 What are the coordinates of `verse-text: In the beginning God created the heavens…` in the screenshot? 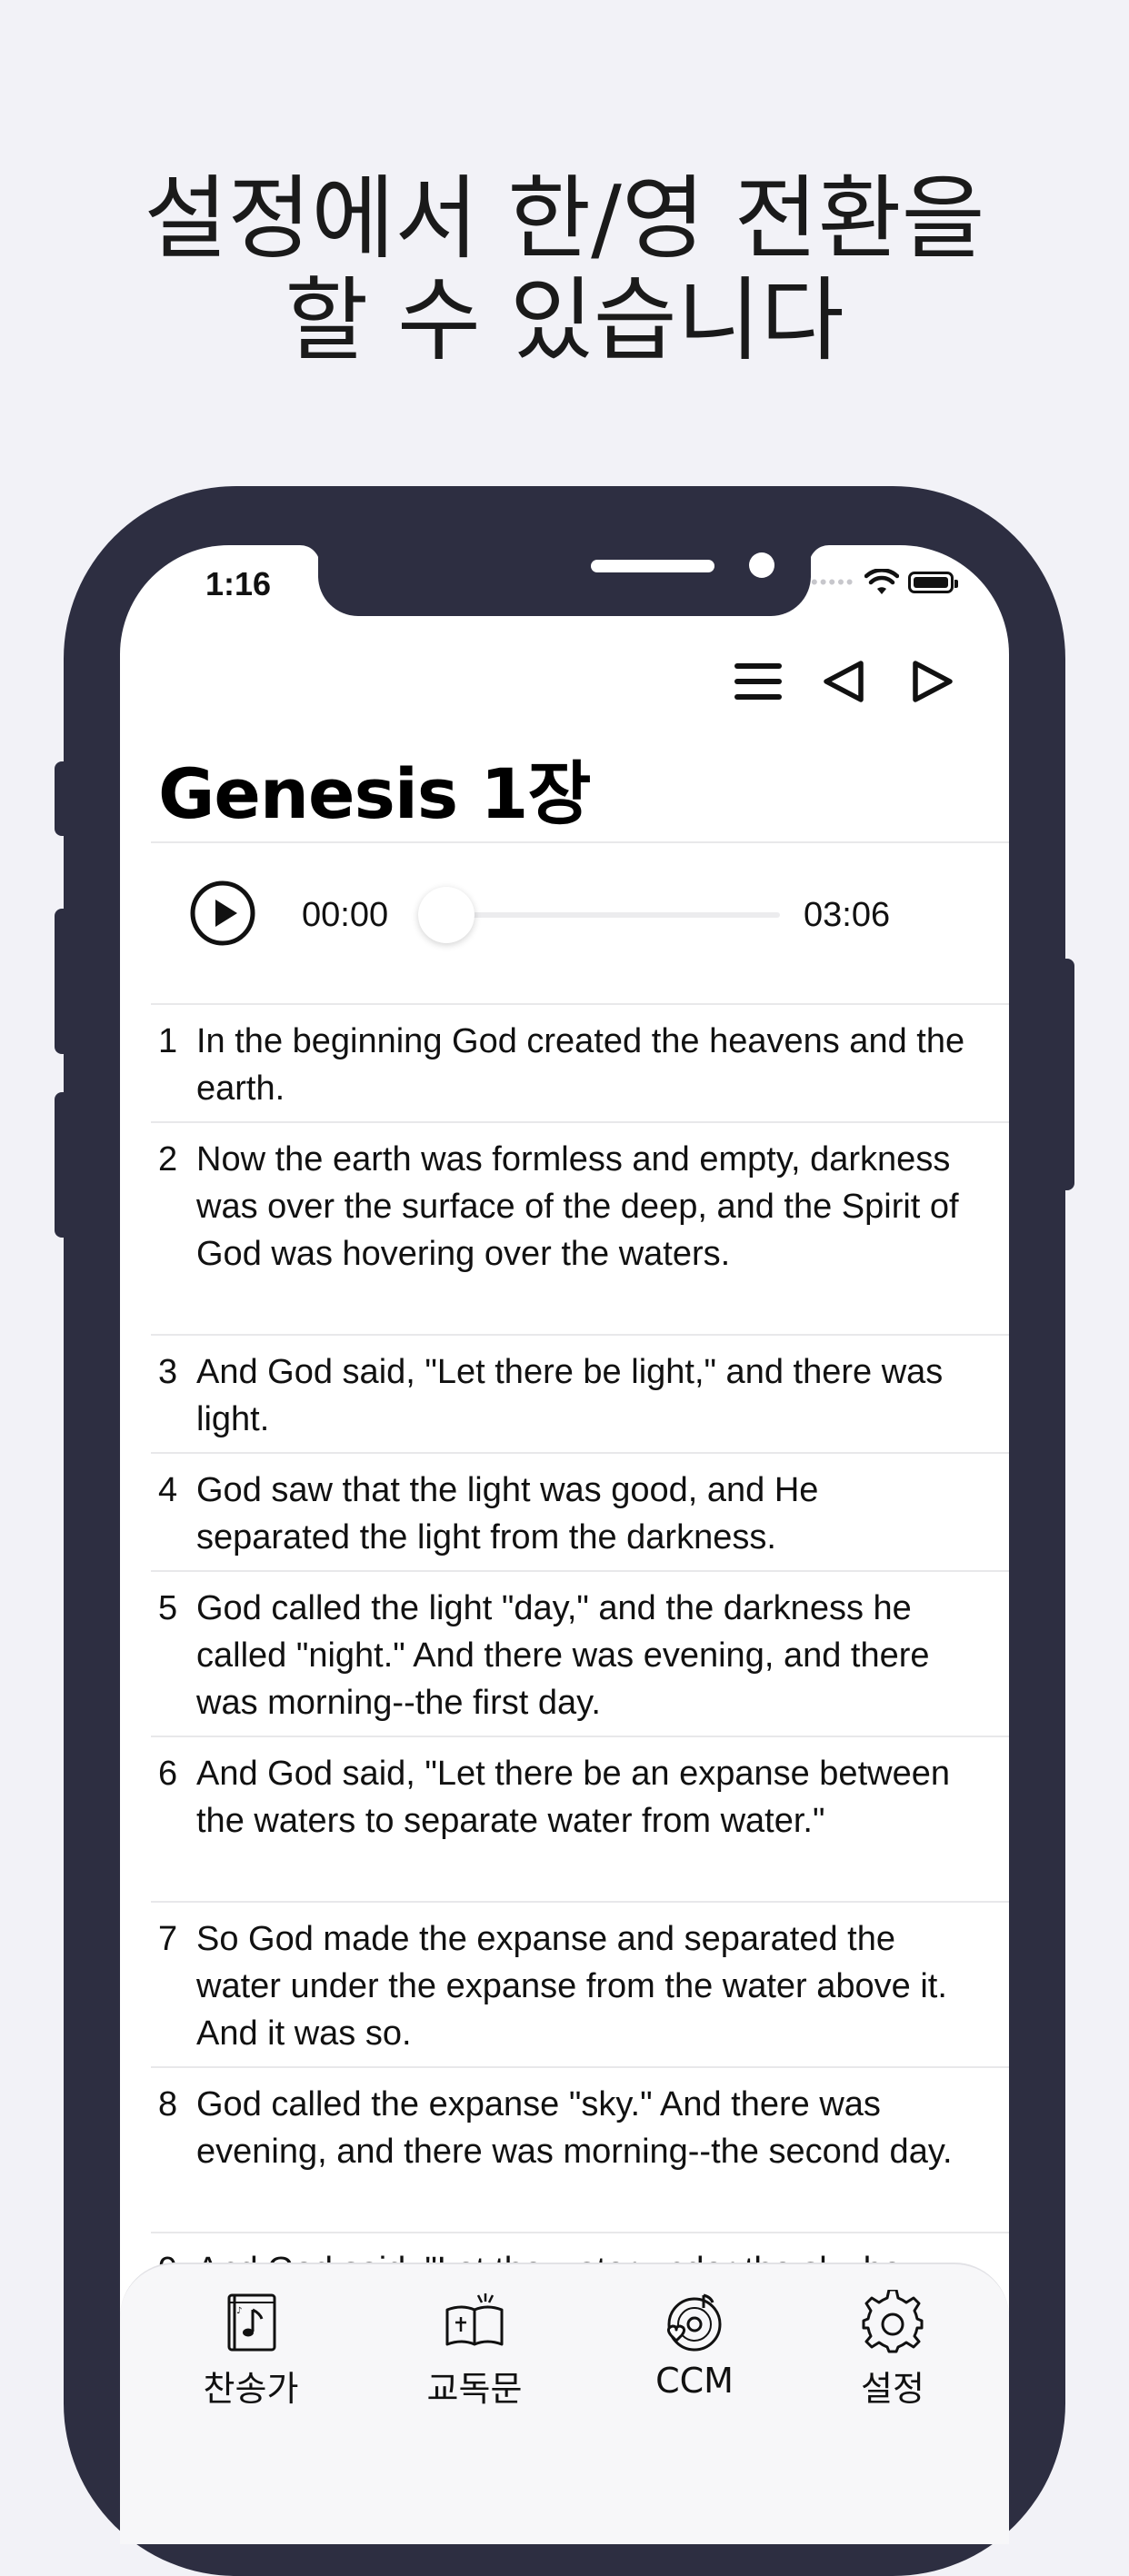 It's located at (581, 1065).